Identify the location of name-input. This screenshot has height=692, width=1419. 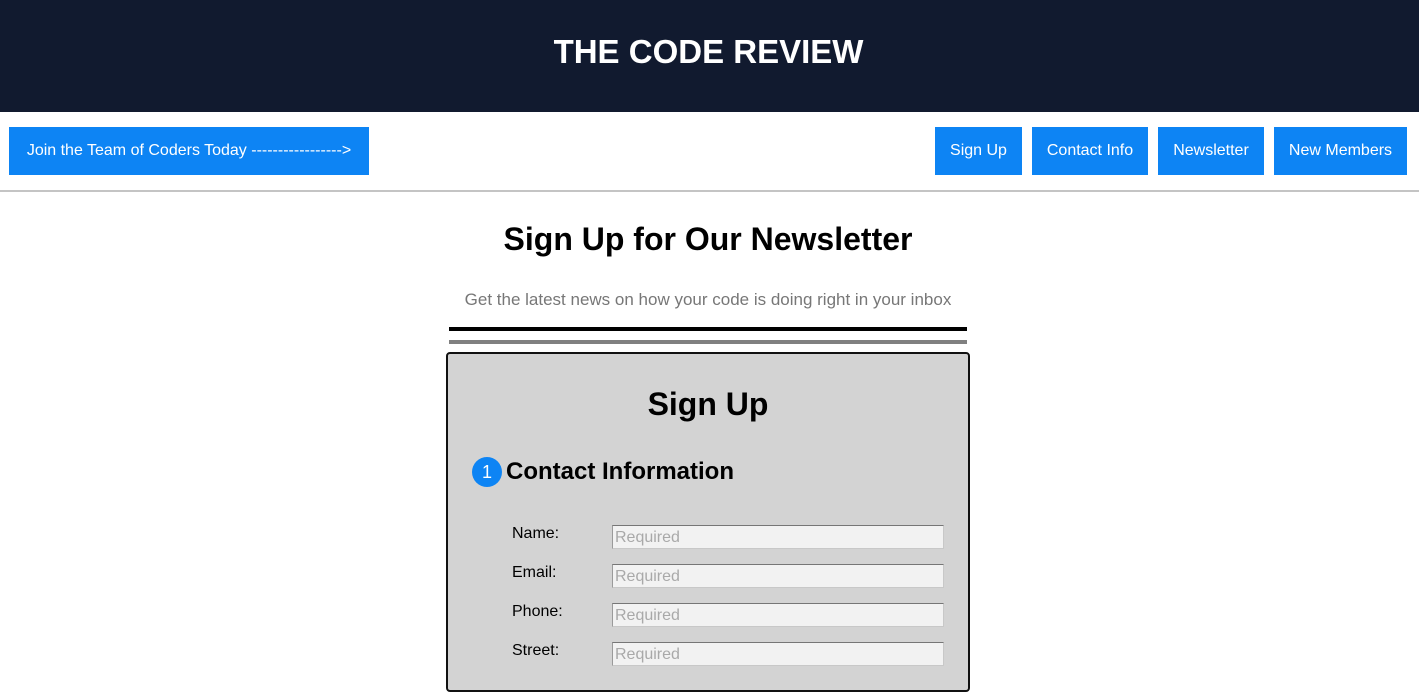
(778, 537).